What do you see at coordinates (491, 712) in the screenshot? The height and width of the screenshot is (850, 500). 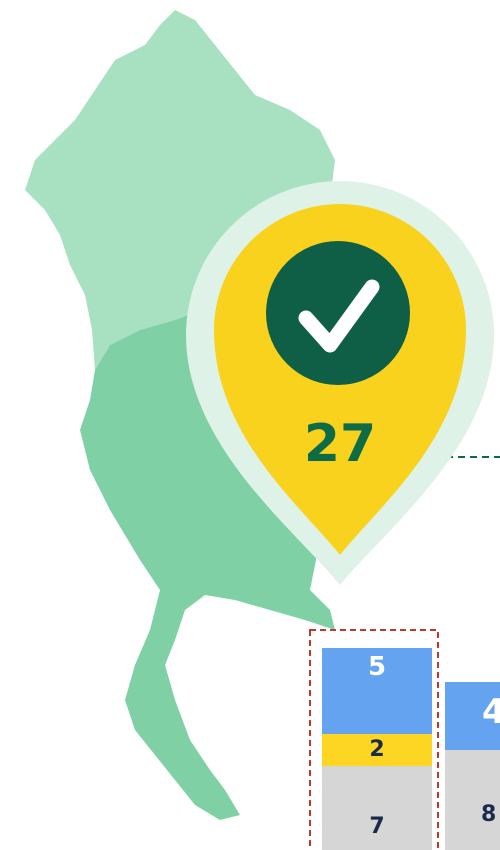 I see `bar-2-top-label: 4` at bounding box center [491, 712].